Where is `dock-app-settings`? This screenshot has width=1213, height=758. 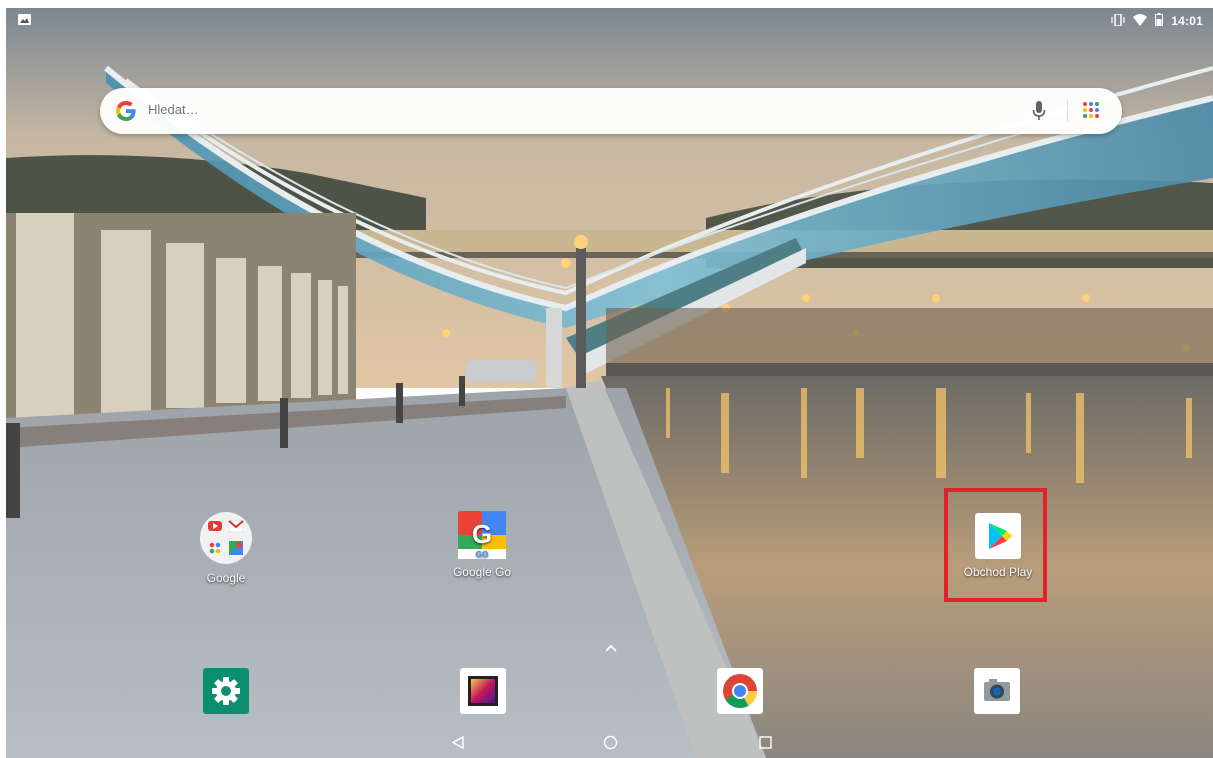 dock-app-settings is located at coordinates (226, 691).